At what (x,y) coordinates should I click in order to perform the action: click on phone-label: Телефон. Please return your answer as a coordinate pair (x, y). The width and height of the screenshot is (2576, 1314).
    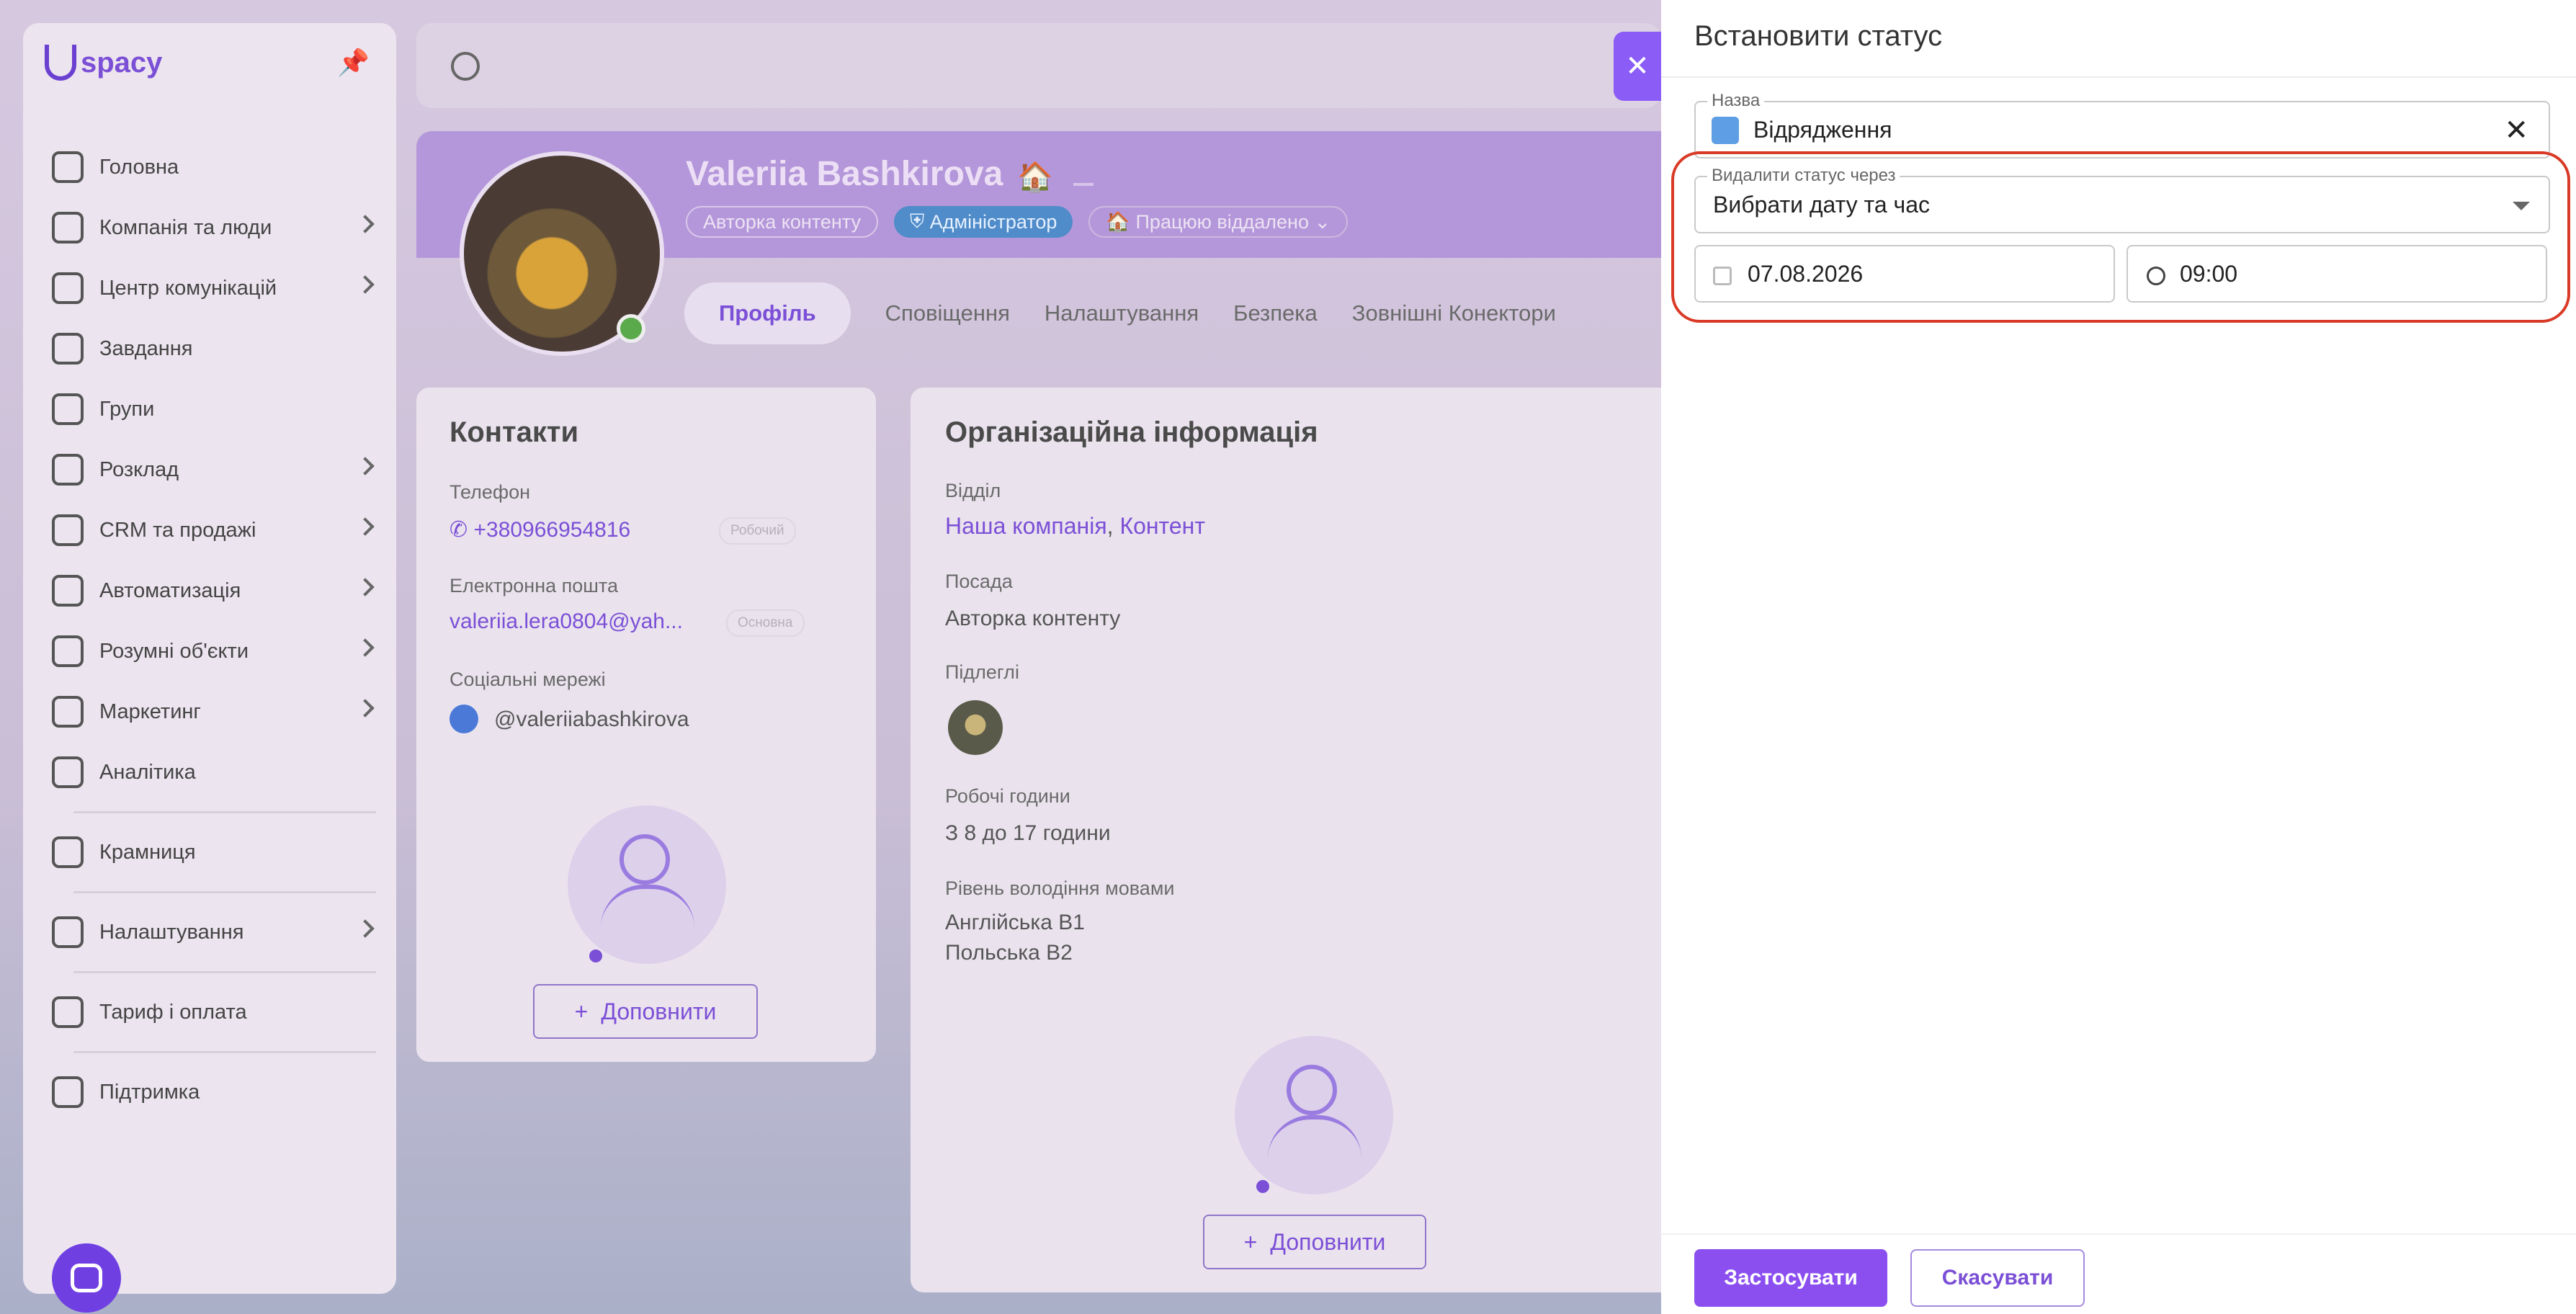
    Looking at the image, I should click on (490, 492).